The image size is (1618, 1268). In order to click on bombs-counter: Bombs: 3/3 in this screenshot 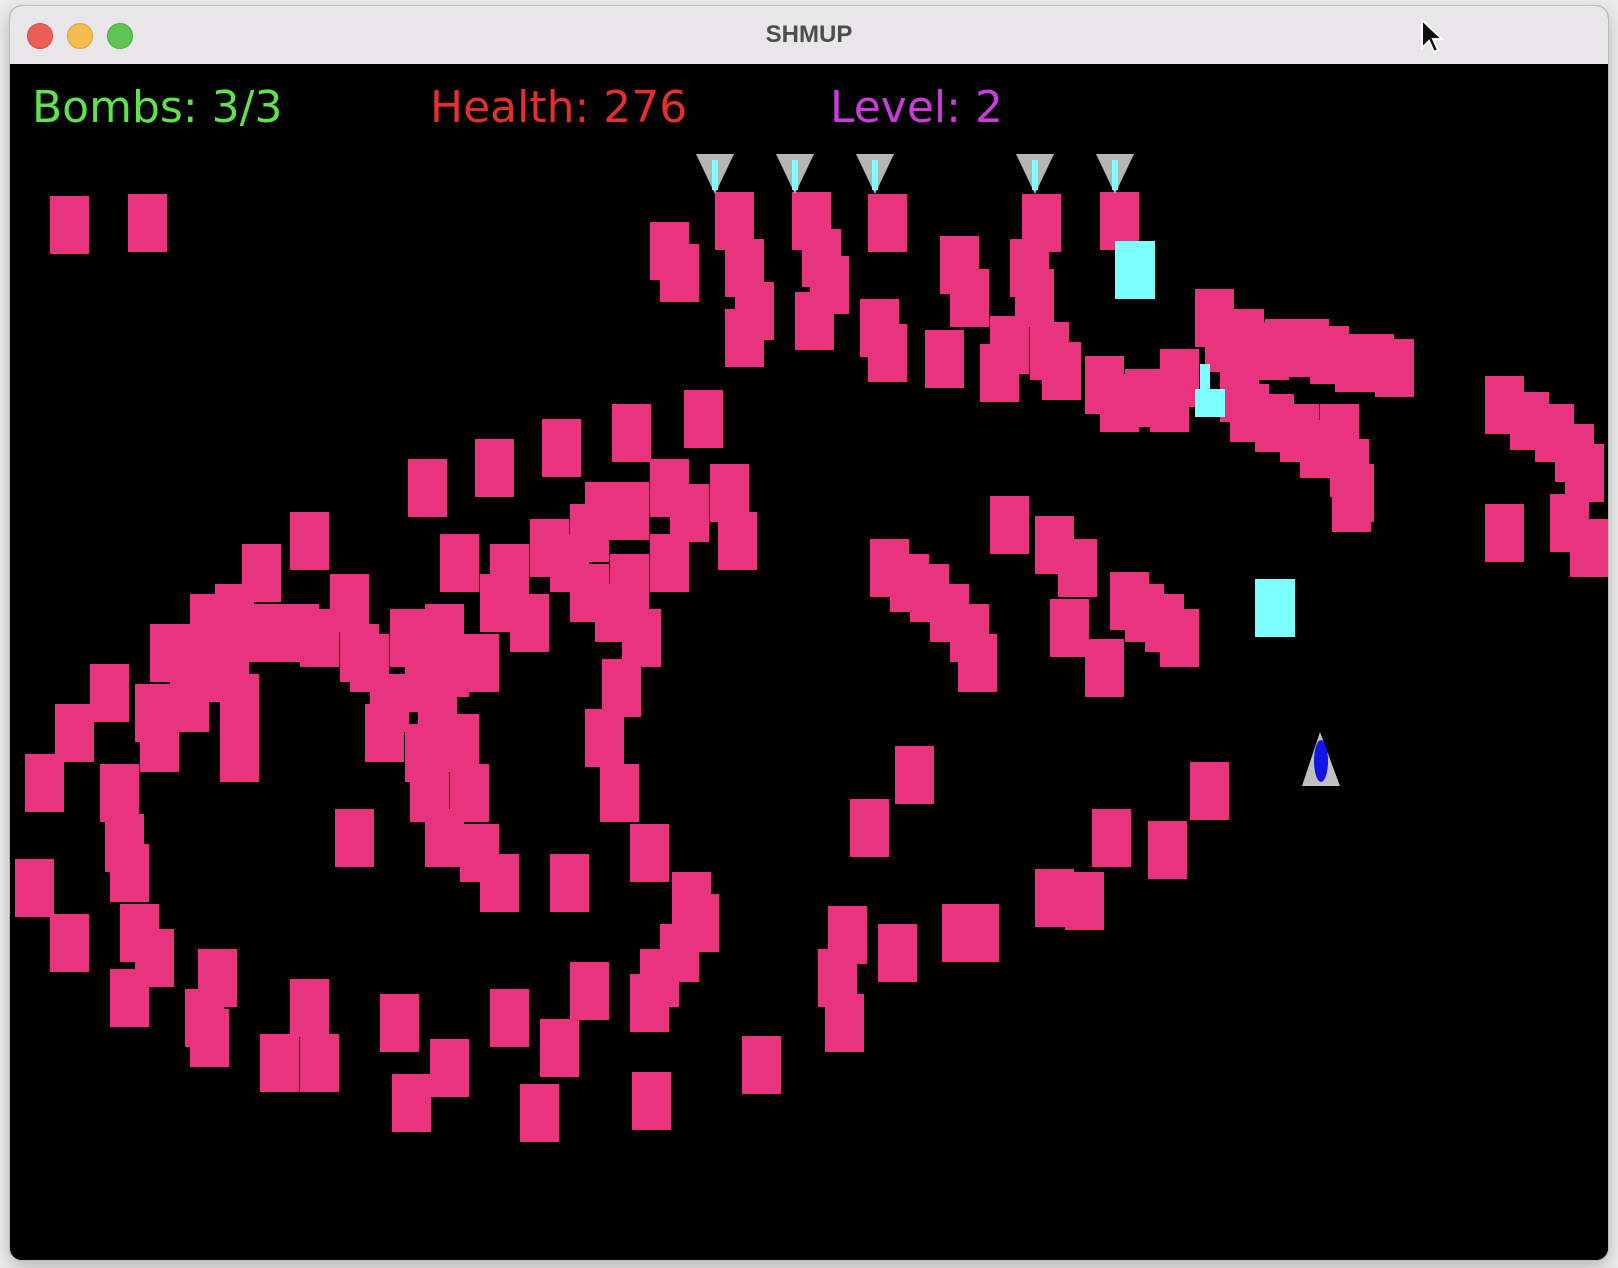, I will do `click(157, 107)`.